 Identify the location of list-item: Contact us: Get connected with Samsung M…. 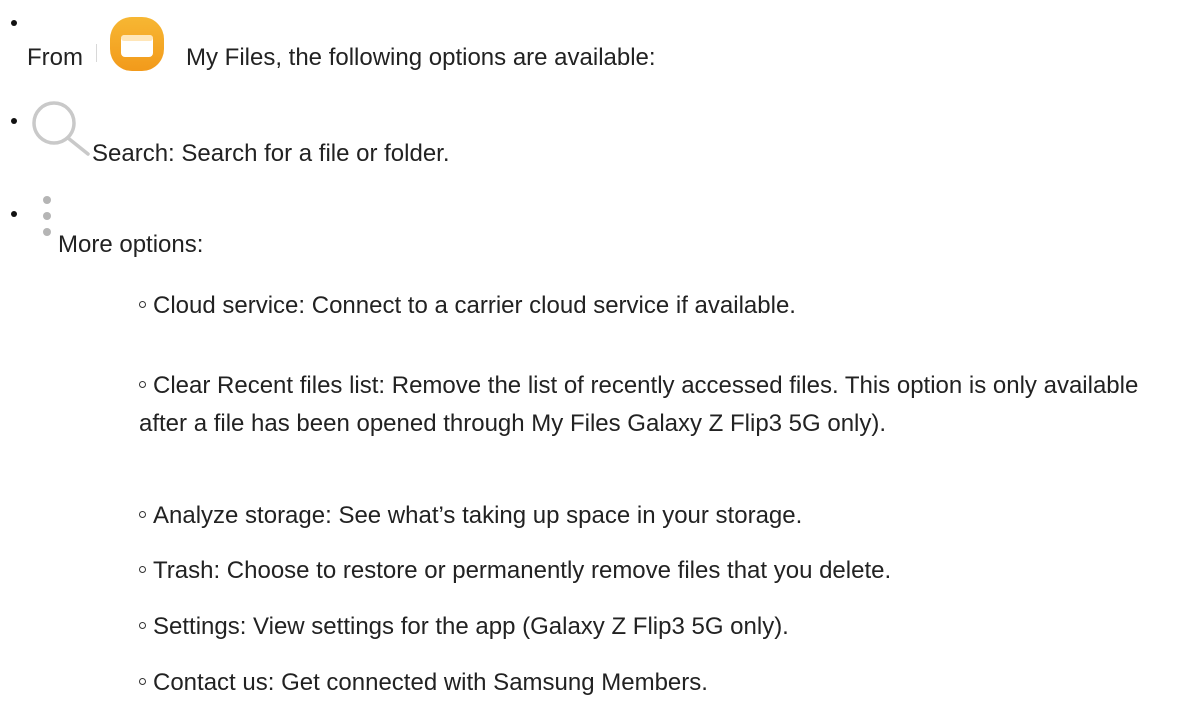
(423, 683).